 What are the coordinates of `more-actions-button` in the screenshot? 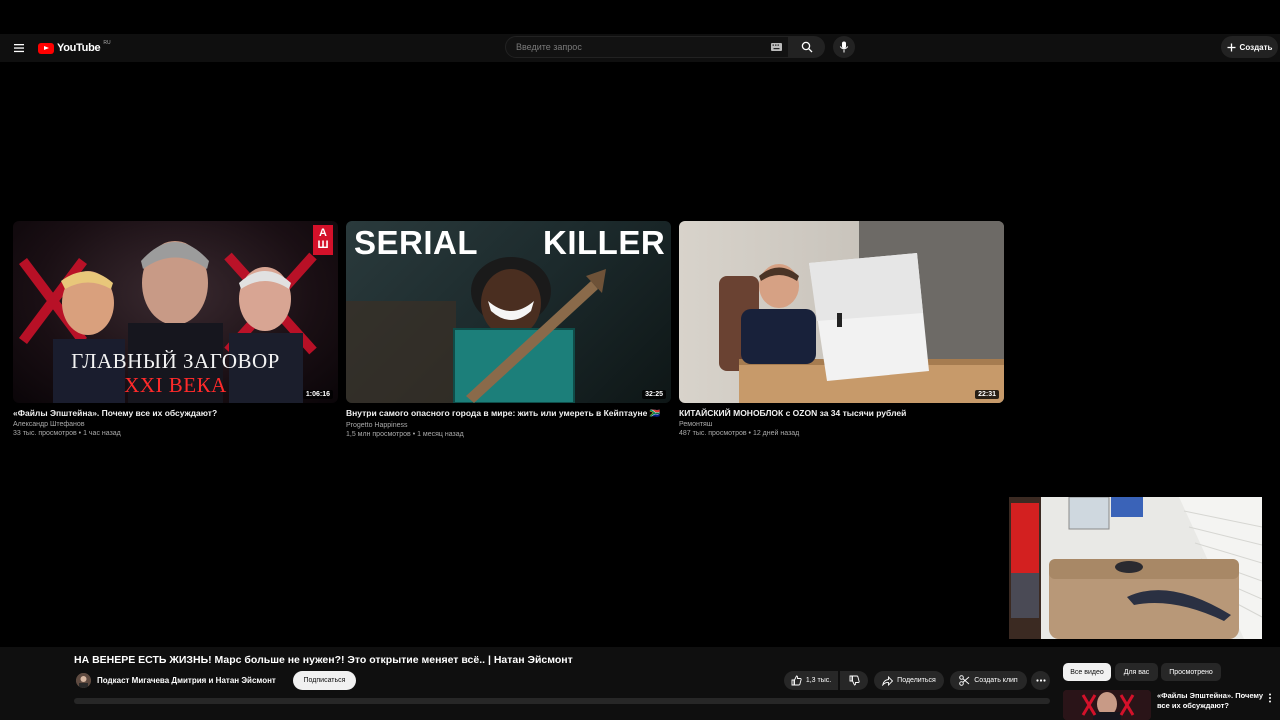 It's located at (1040, 680).